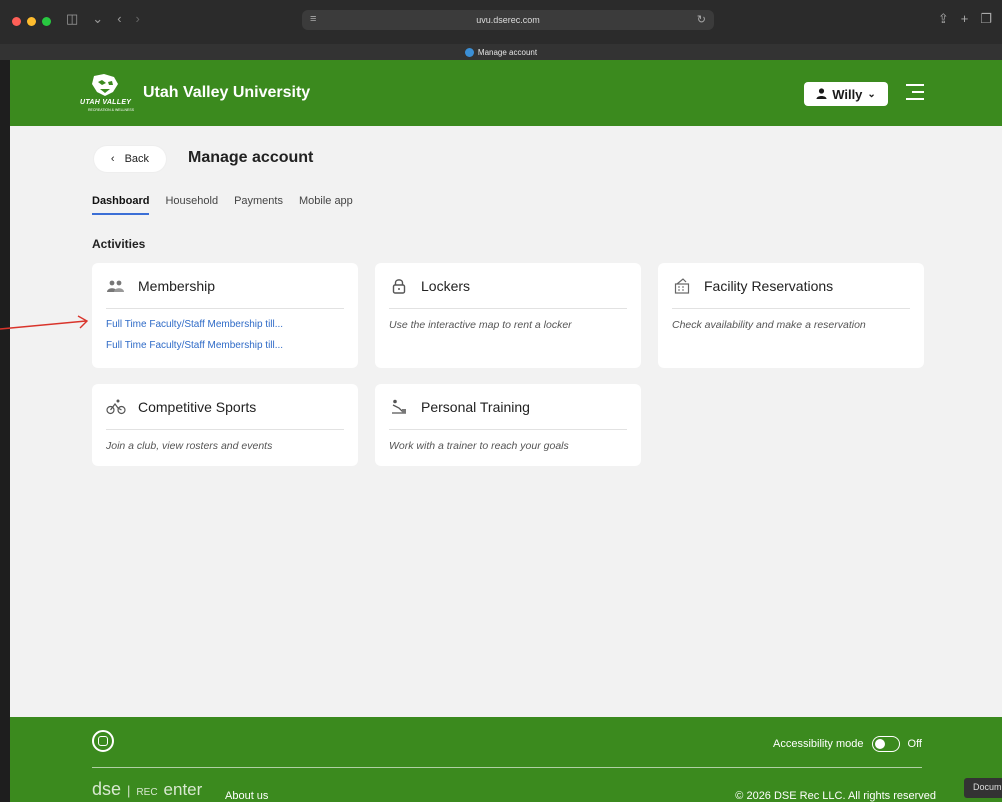 The image size is (1002, 802). What do you see at coordinates (915, 92) in the screenshot?
I see `hamburger-menu-icon` at bounding box center [915, 92].